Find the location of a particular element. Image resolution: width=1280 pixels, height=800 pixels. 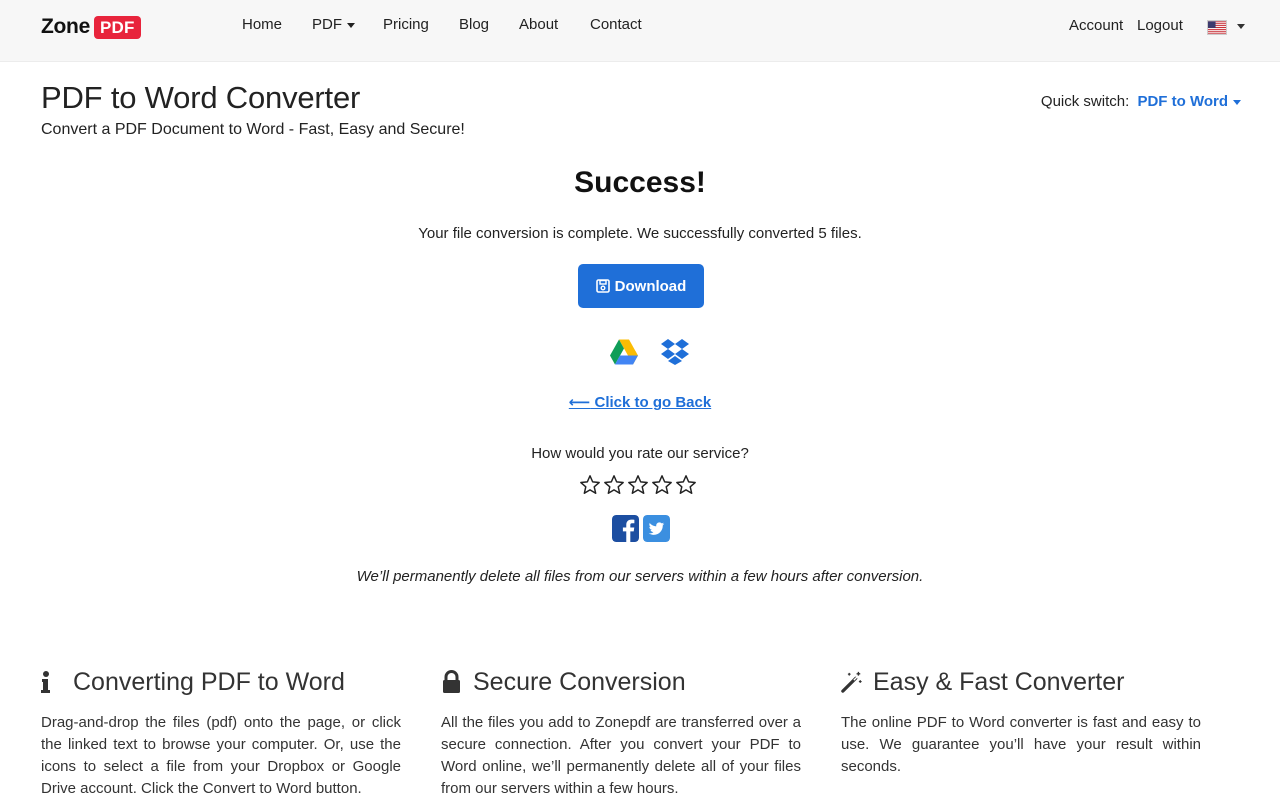

nav-pdf-dropdown: PDF is located at coordinates (333, 24).